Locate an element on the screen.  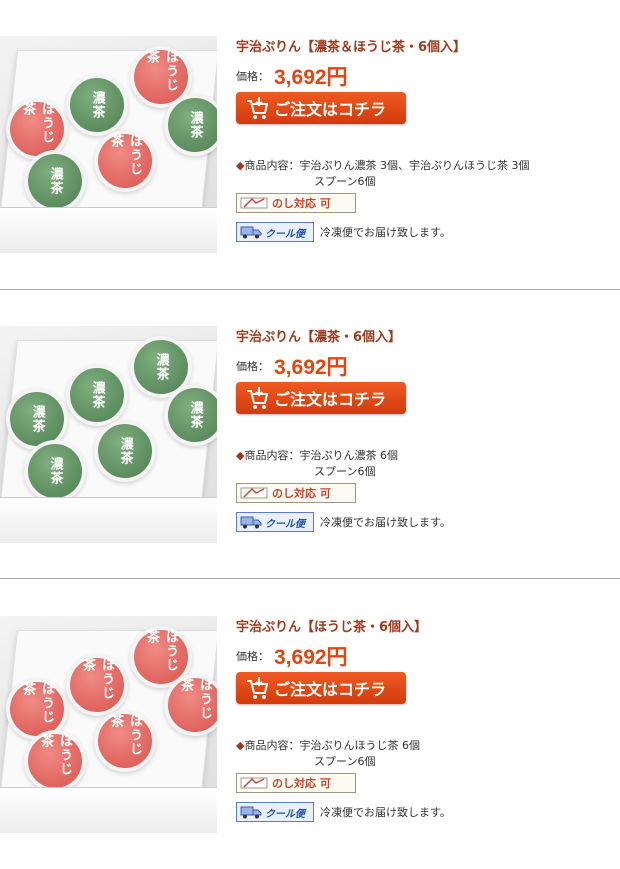
product-photo: ほうじ茶 ほうじ茶 ほうじ茶 ほうじ茶 ほうじ茶 ほうじ茶 is located at coordinates (108, 724).